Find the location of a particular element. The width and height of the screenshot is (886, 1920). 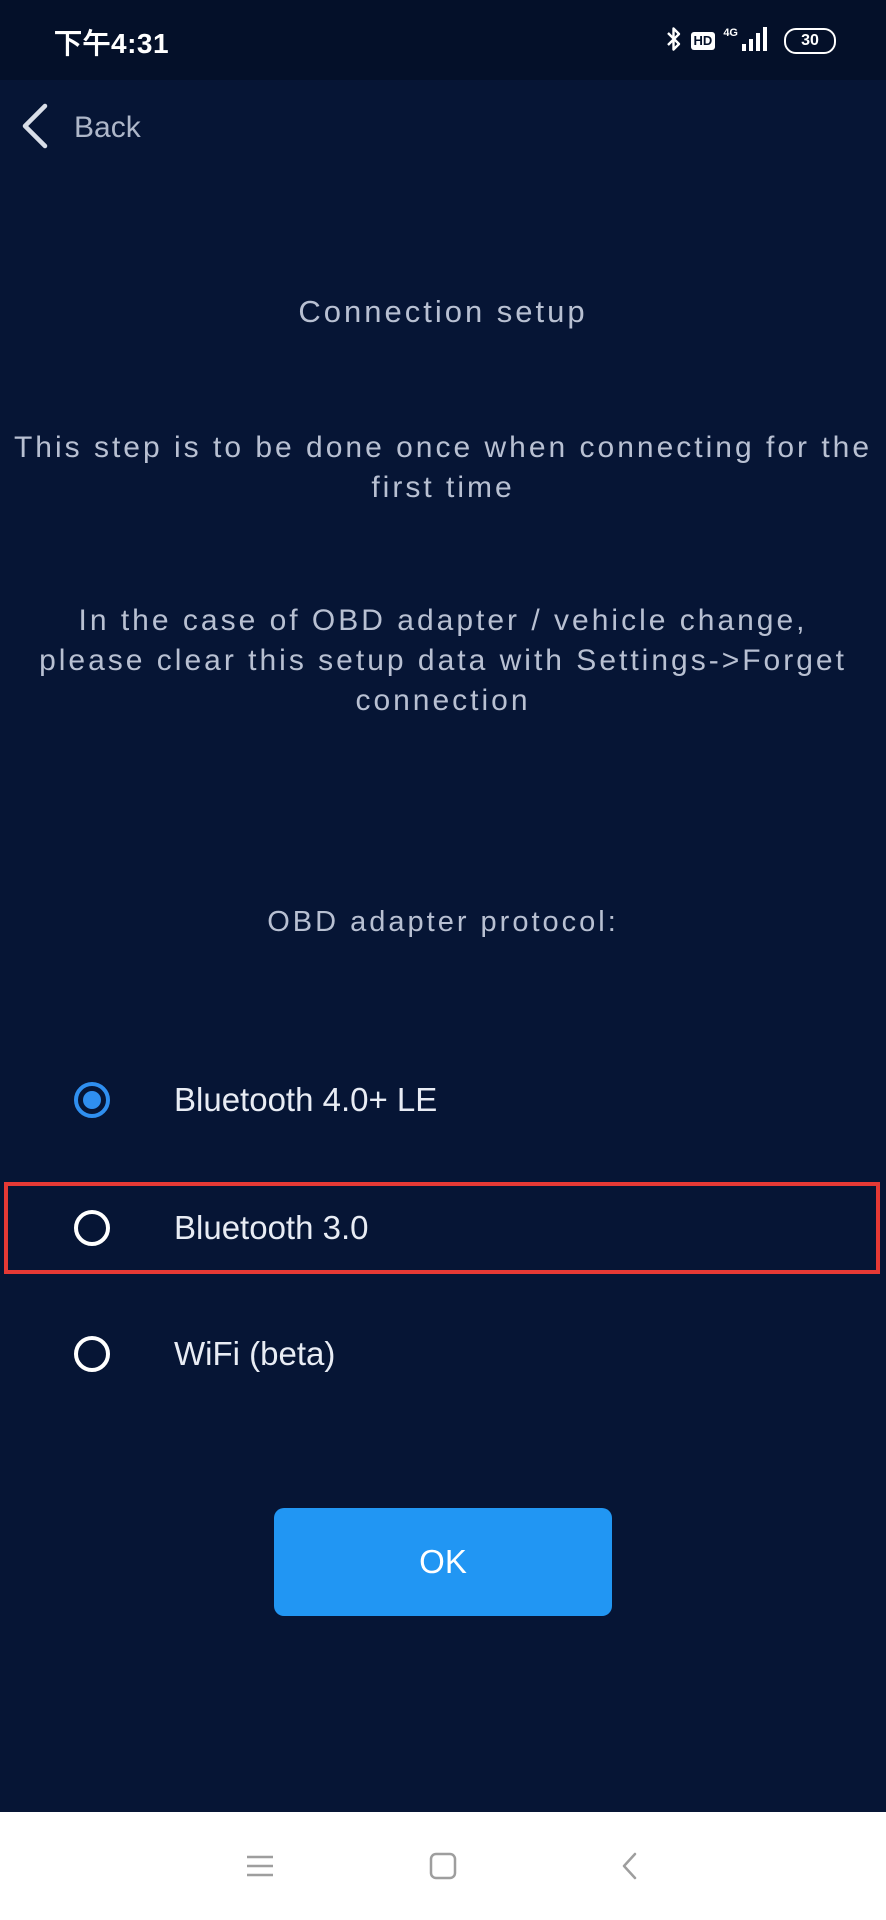

radio-label: Bluetooth 4.0+ LE is located at coordinates (306, 1099).